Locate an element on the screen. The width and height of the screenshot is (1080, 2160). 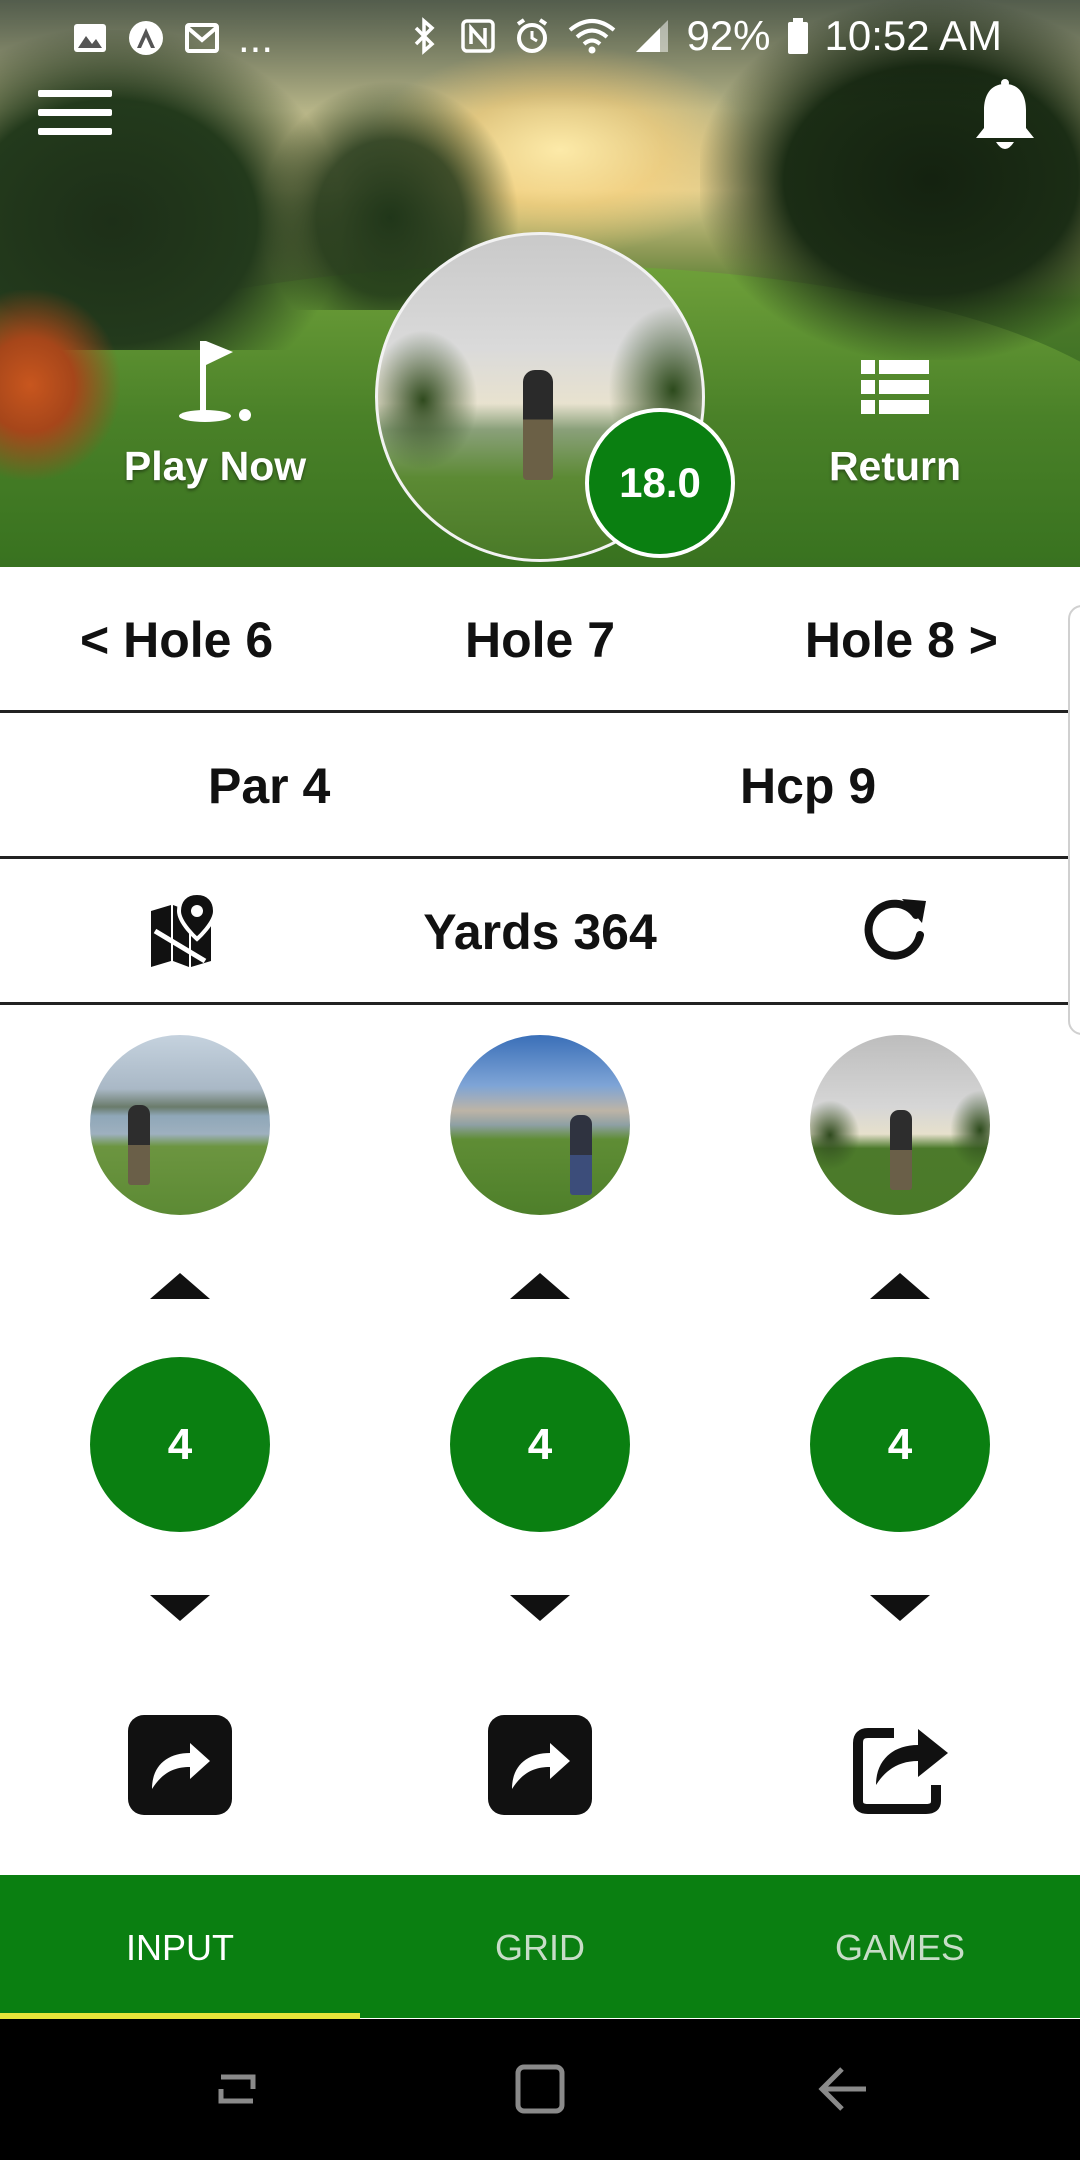
tab-input: INPUT is located at coordinates (180, 1946).